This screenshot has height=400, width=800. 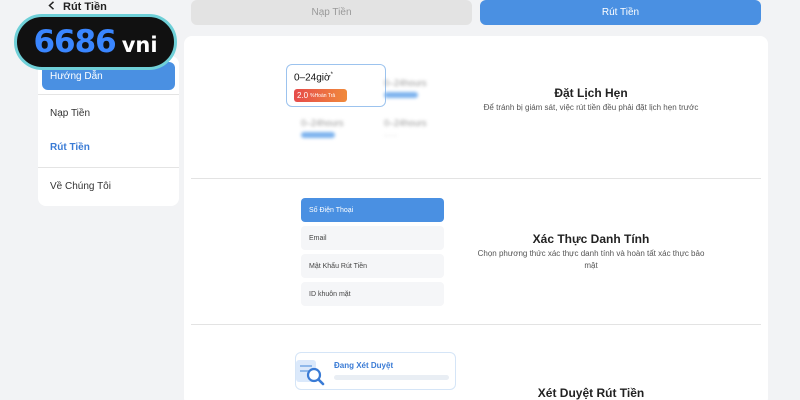 I want to click on magnifier-document-icon, so click(x=311, y=372).